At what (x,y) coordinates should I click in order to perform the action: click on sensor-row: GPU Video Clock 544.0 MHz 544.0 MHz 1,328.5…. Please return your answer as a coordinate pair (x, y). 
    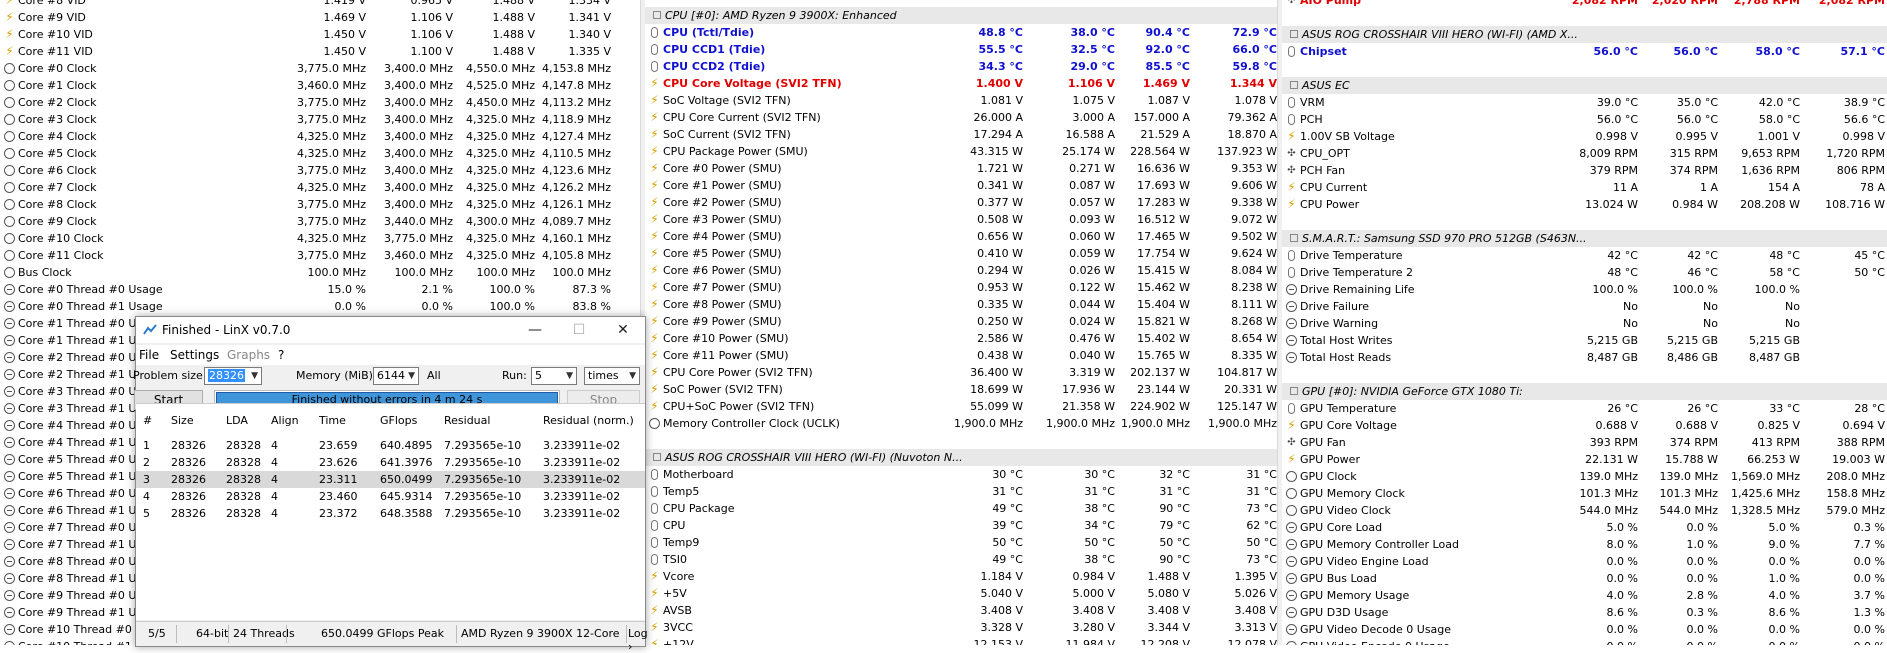
    Looking at the image, I should click on (1584, 510).